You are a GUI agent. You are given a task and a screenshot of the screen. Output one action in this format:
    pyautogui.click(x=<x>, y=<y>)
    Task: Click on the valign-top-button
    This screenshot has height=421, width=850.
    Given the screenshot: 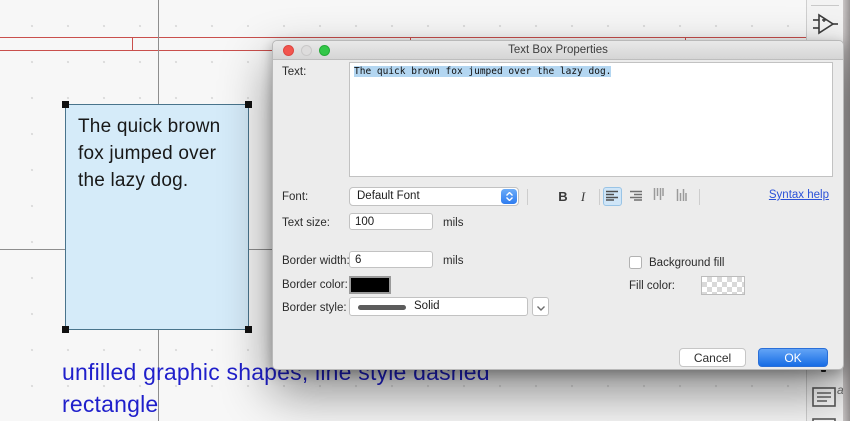 What is the action you would take?
    pyautogui.click(x=658, y=196)
    